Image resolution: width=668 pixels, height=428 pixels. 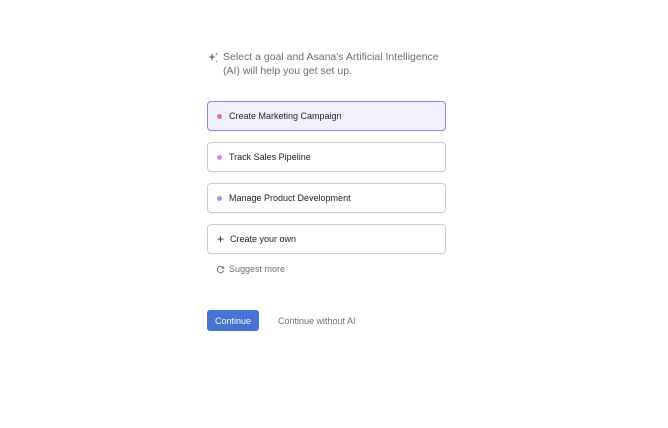 I want to click on continue-without-ai-button: Continue without AI, so click(x=317, y=320).